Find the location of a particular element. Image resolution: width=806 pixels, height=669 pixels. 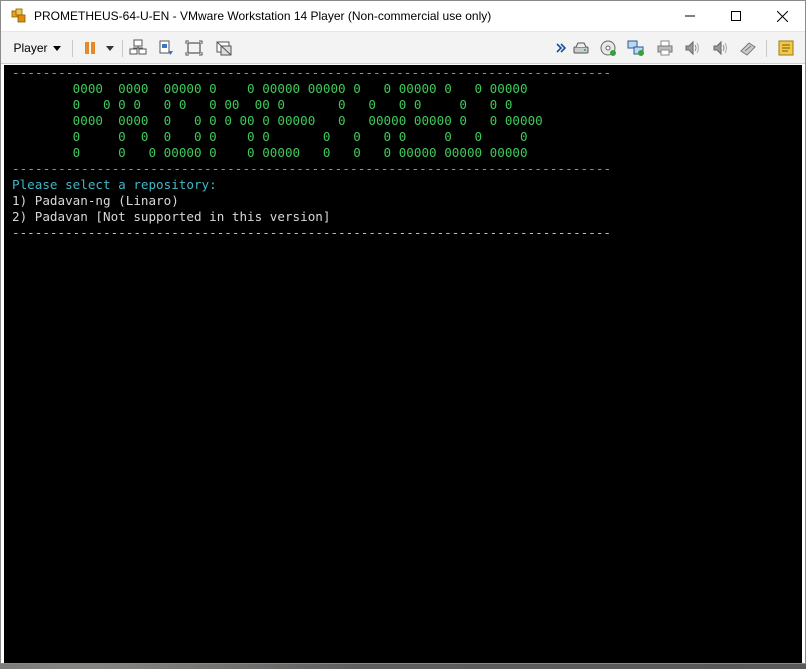

maximize-button is located at coordinates (736, 16).